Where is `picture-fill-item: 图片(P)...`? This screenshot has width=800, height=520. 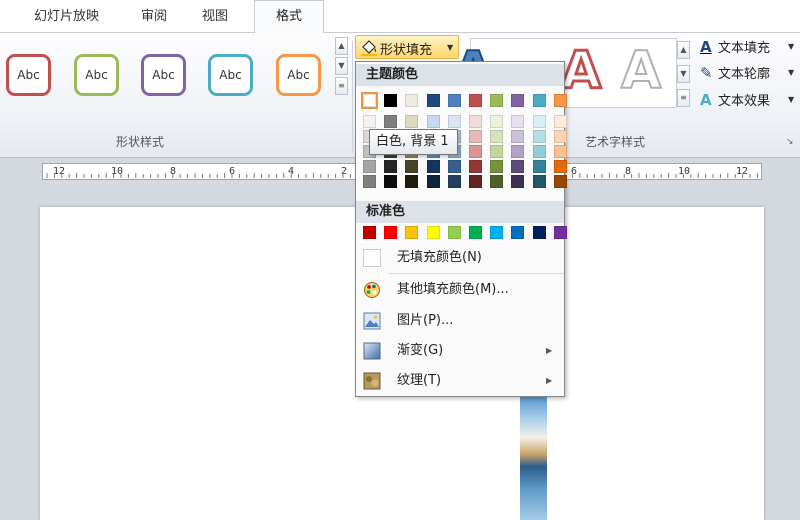 picture-fill-item: 图片(P)... is located at coordinates (460, 321).